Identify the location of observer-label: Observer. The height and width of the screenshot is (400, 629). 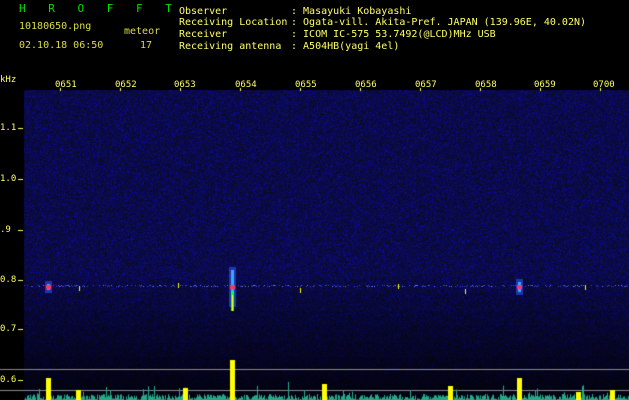
(203, 11).